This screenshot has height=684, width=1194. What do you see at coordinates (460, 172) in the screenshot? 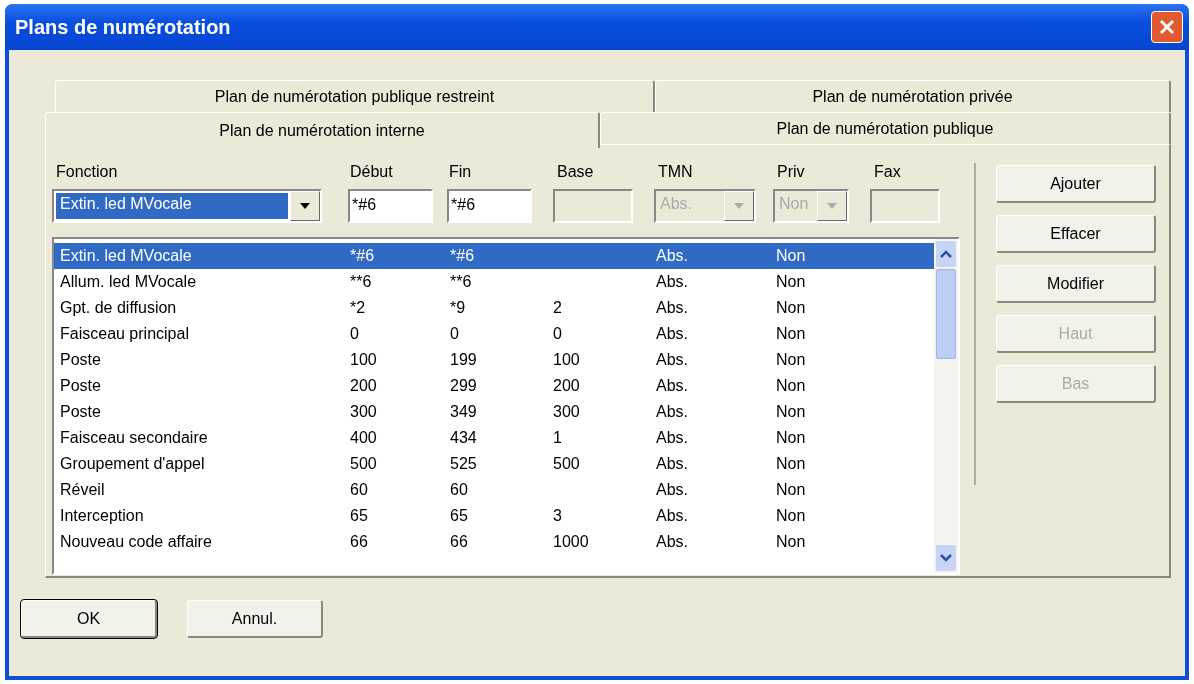
I see `field-label: Fin` at bounding box center [460, 172].